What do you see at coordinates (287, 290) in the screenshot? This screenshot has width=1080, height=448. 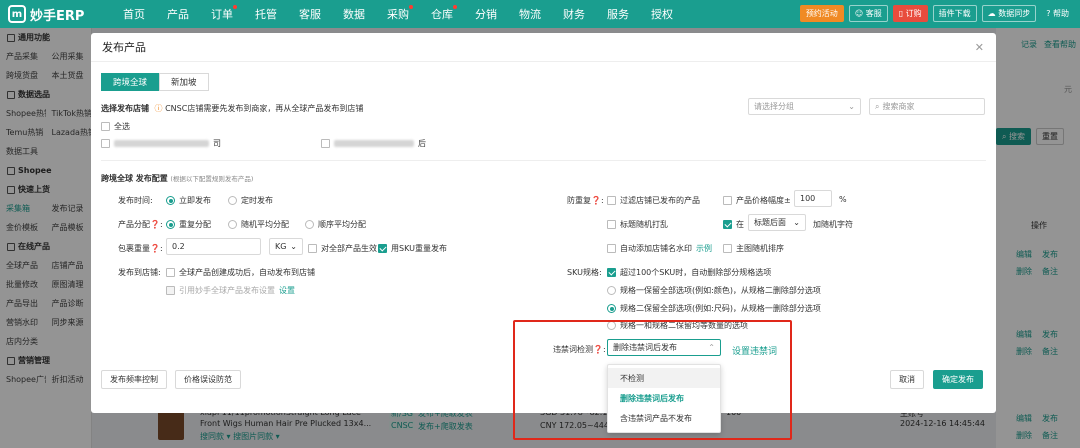 I see `template-setting-link: 设置` at bounding box center [287, 290].